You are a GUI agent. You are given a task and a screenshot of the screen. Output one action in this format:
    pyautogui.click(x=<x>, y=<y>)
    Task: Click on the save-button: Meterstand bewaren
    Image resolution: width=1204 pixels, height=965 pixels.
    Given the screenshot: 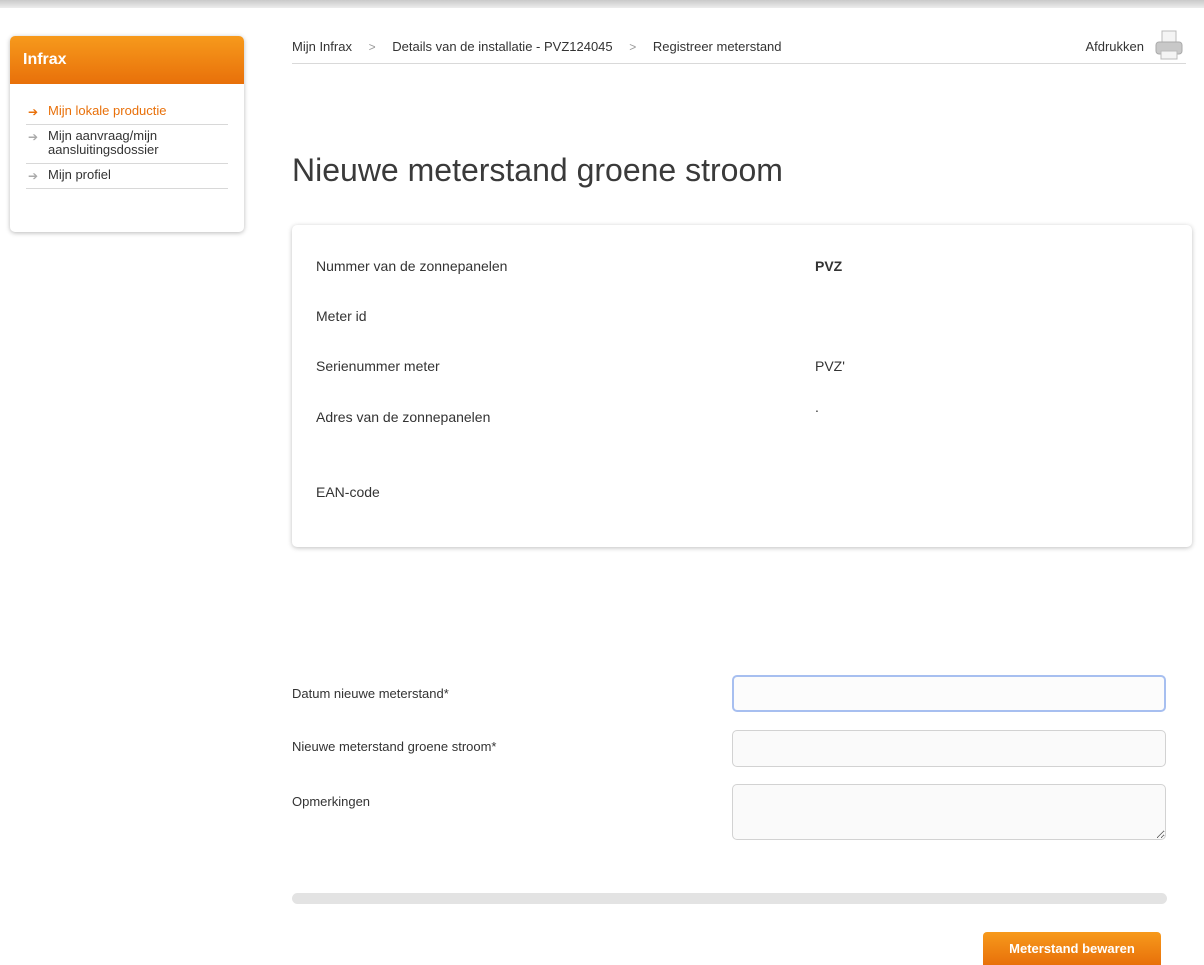 What is the action you would take?
    pyautogui.click(x=1072, y=948)
    